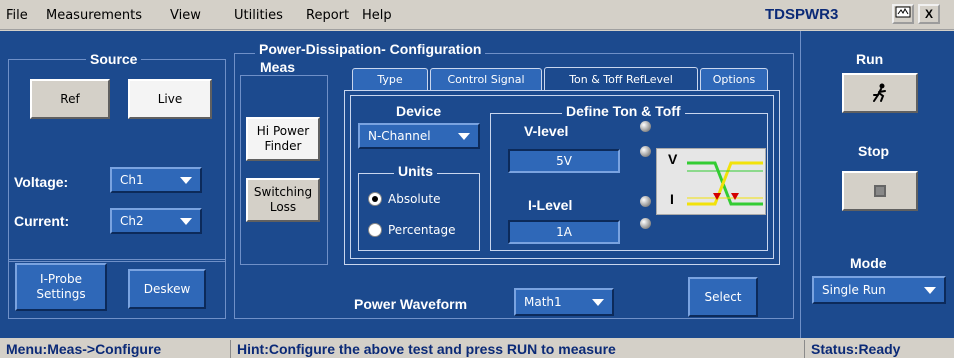 The width and height of the screenshot is (954, 358). What do you see at coordinates (870, 59) in the screenshot?
I see `run-label: Run` at bounding box center [870, 59].